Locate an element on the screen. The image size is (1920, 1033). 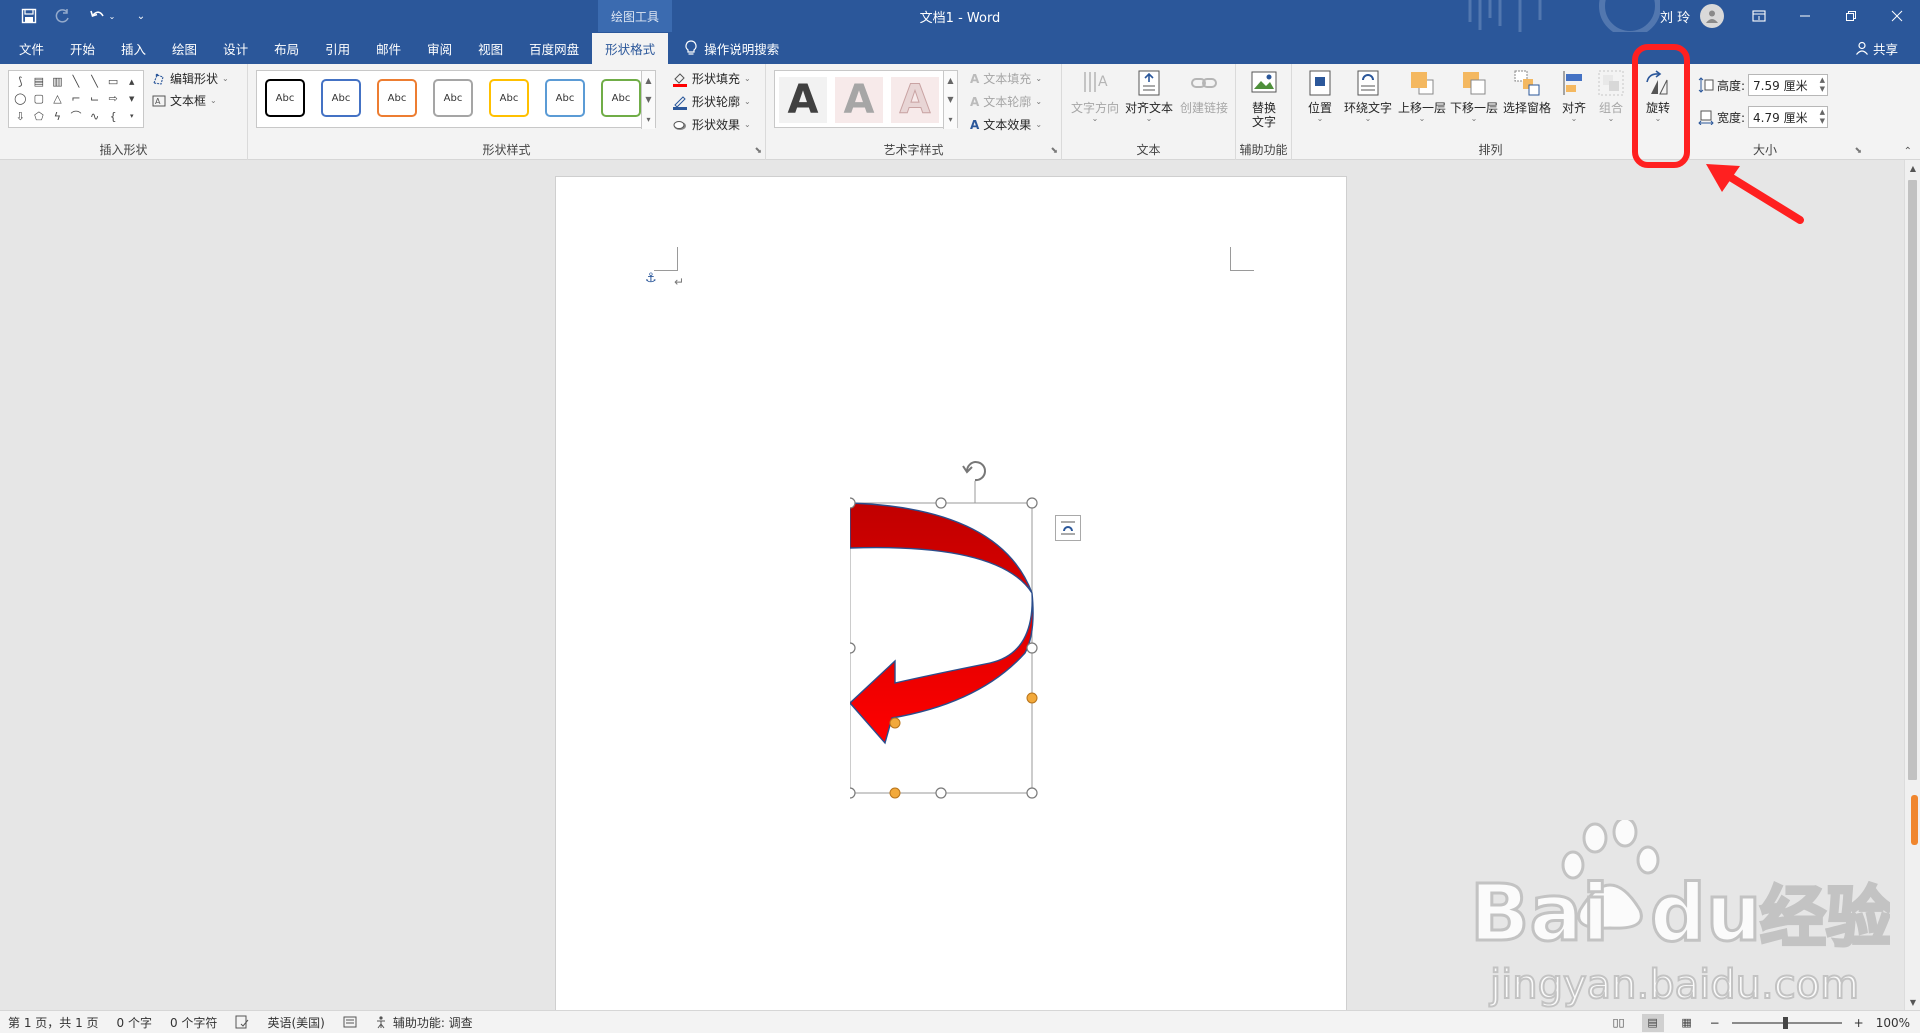
status-language: 英语(美国) is located at coordinates (295, 1022).